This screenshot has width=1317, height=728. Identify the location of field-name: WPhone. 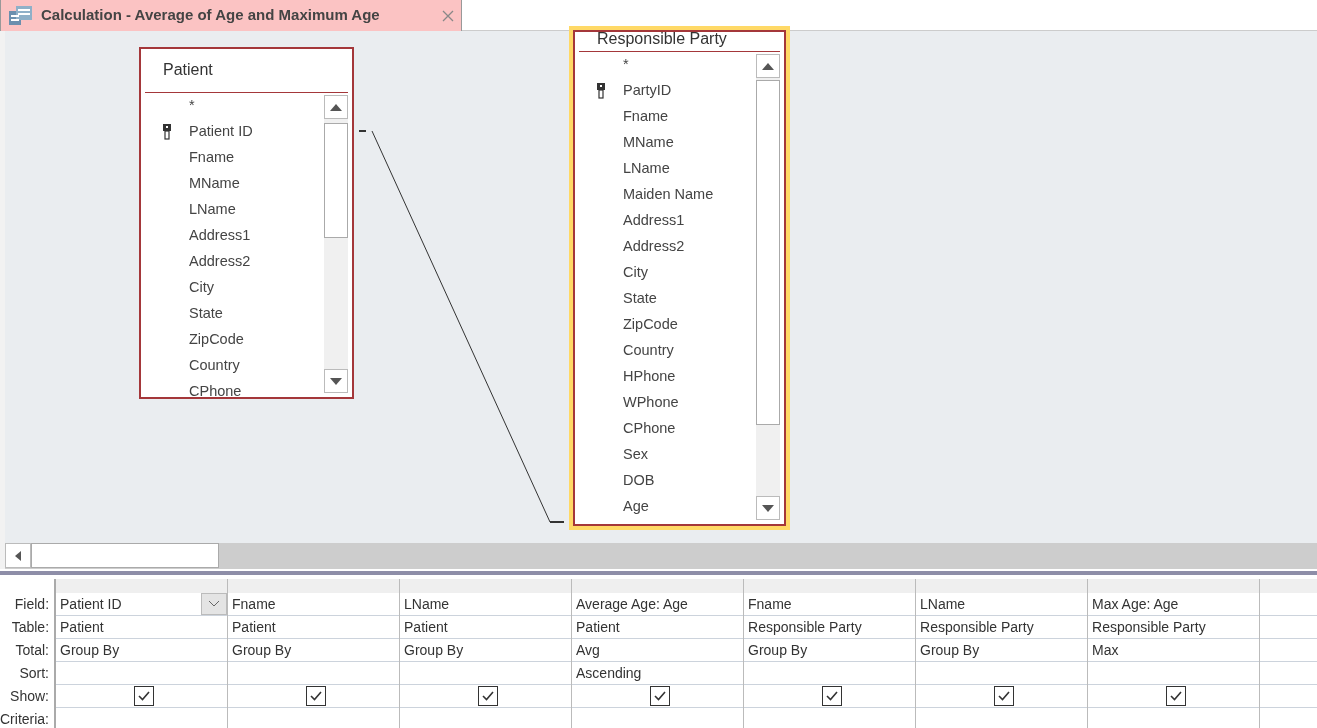
(651, 403).